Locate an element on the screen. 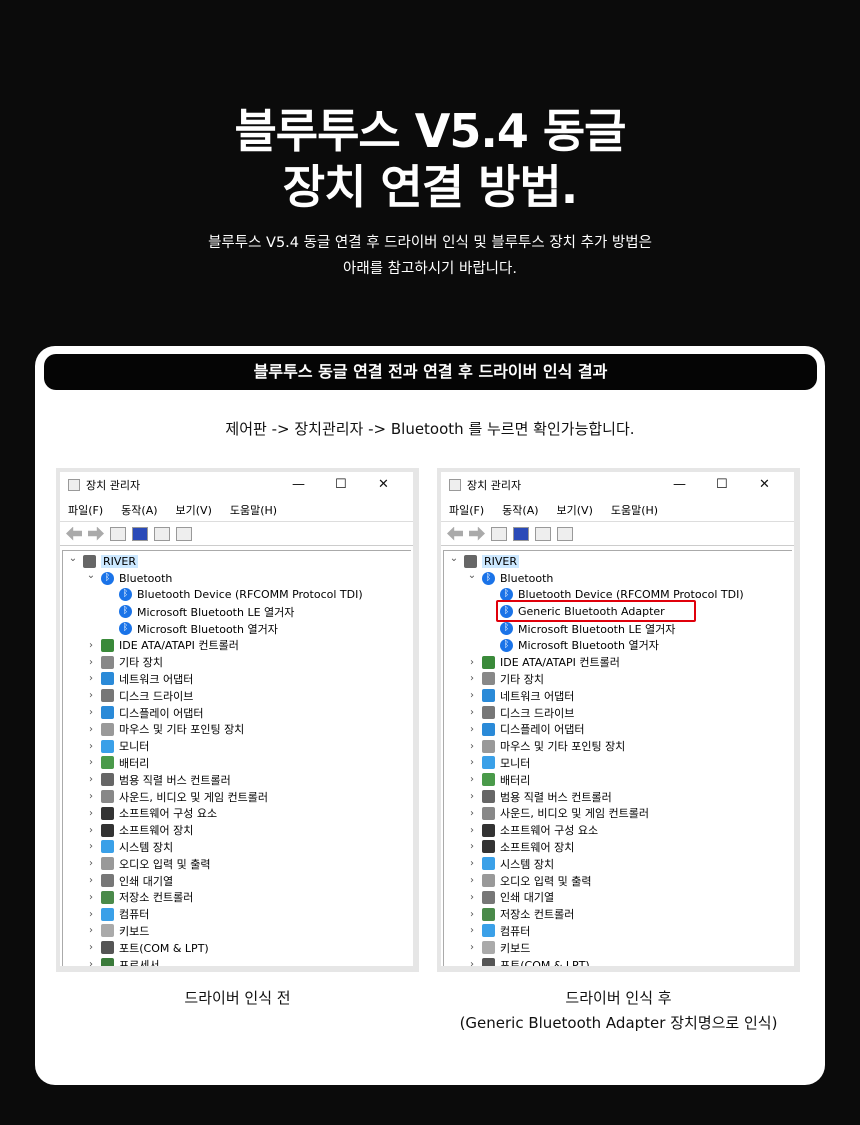 The height and width of the screenshot is (1125, 860). tree-item: › 오디오 입력 및 출력 is located at coordinates (618, 880).